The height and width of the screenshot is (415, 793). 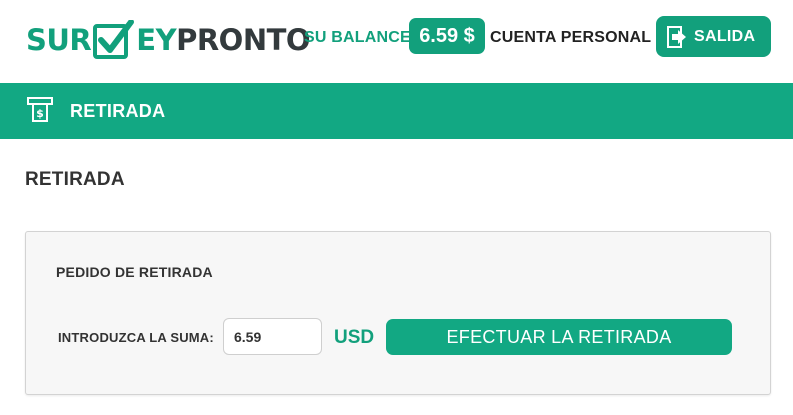 I want to click on currency-label: USD, so click(x=354, y=337).